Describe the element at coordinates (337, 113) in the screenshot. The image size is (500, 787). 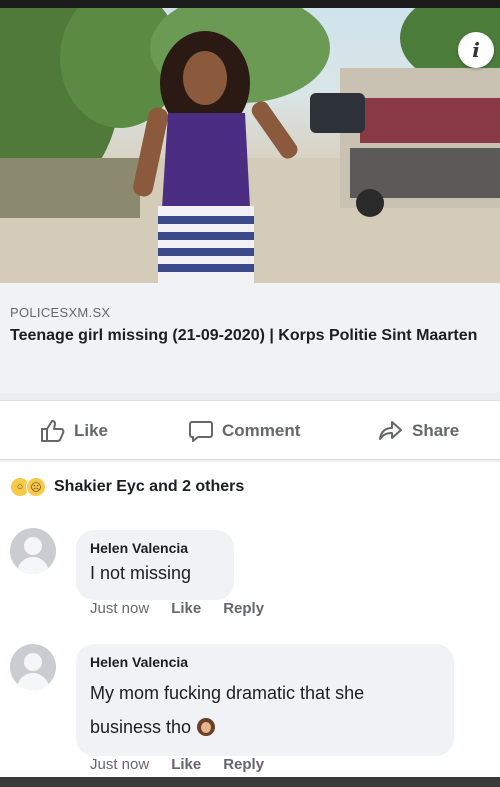
I see `parked-car` at that location.